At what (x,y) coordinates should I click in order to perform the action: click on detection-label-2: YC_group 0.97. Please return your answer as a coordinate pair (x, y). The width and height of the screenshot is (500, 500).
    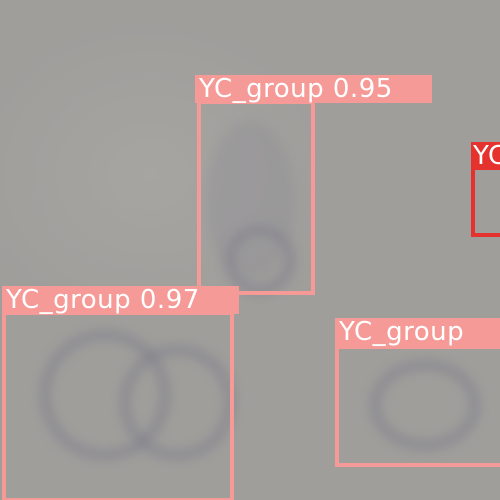
    Looking at the image, I should click on (120, 300).